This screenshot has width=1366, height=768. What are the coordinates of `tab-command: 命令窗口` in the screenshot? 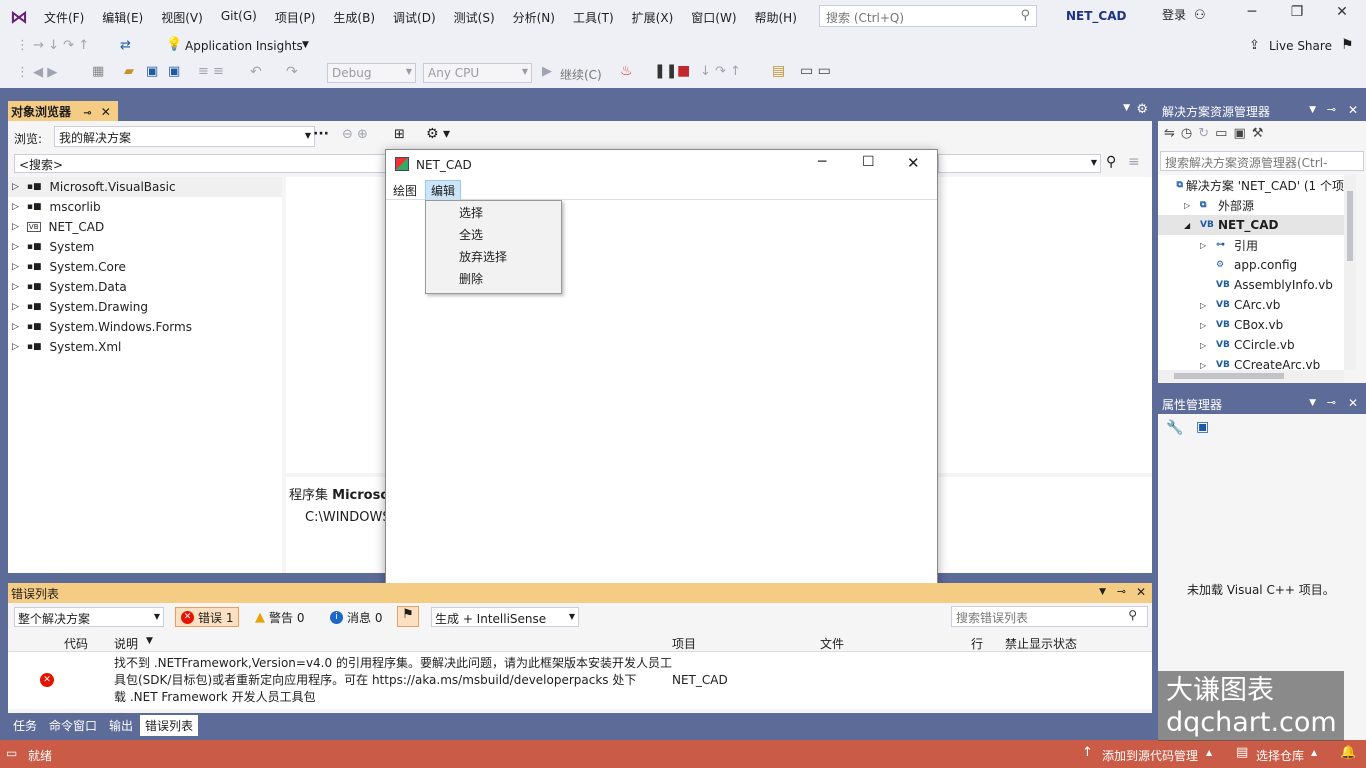 It's located at (73, 725).